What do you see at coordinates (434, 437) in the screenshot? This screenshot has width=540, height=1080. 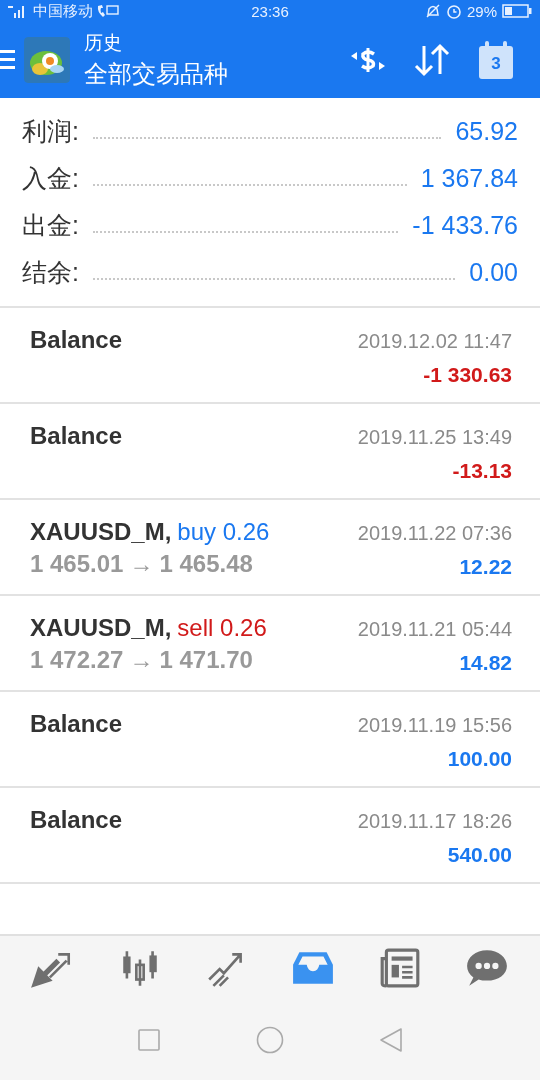 I see `deal-time: 2019.11.25 13:49` at bounding box center [434, 437].